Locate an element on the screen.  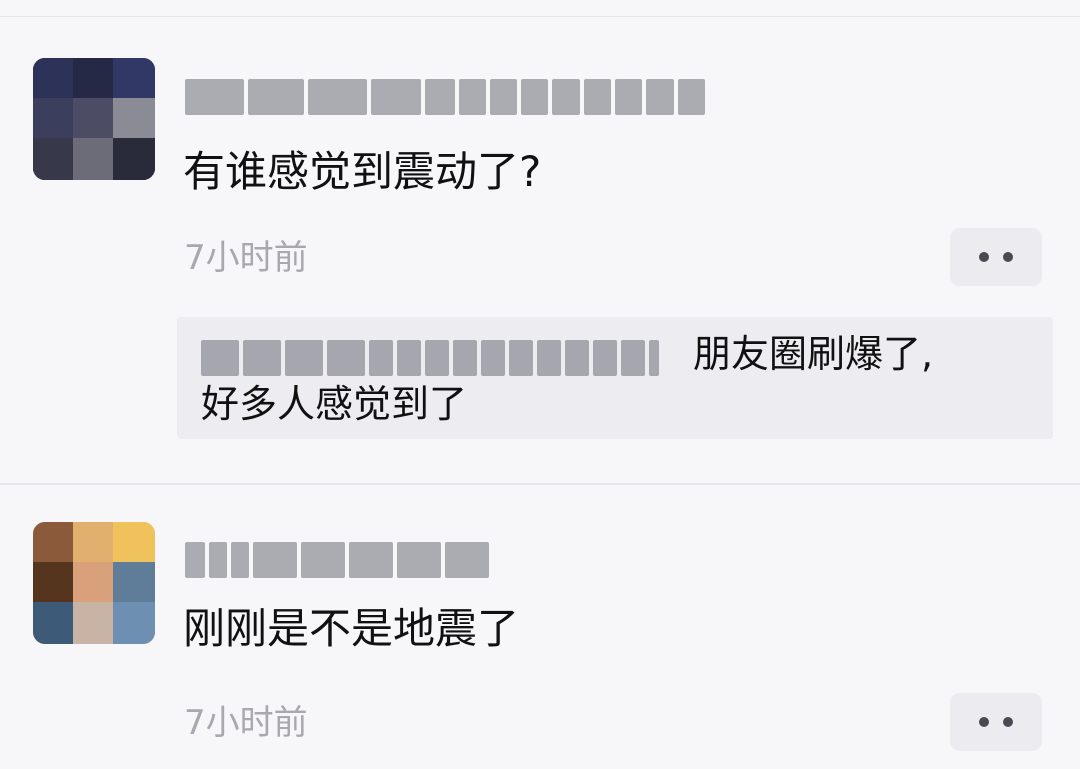
reply-text-line-2: 好多人感觉到了 is located at coordinates (334, 404).